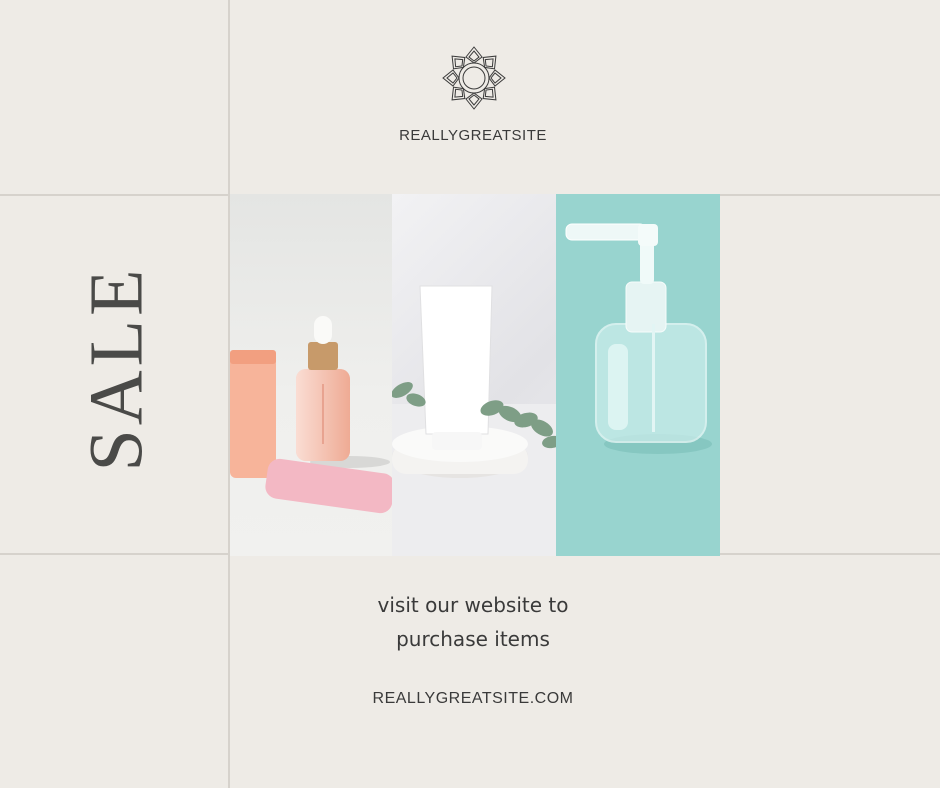  I want to click on sale-headline-container: SALE, so click(117, 368).